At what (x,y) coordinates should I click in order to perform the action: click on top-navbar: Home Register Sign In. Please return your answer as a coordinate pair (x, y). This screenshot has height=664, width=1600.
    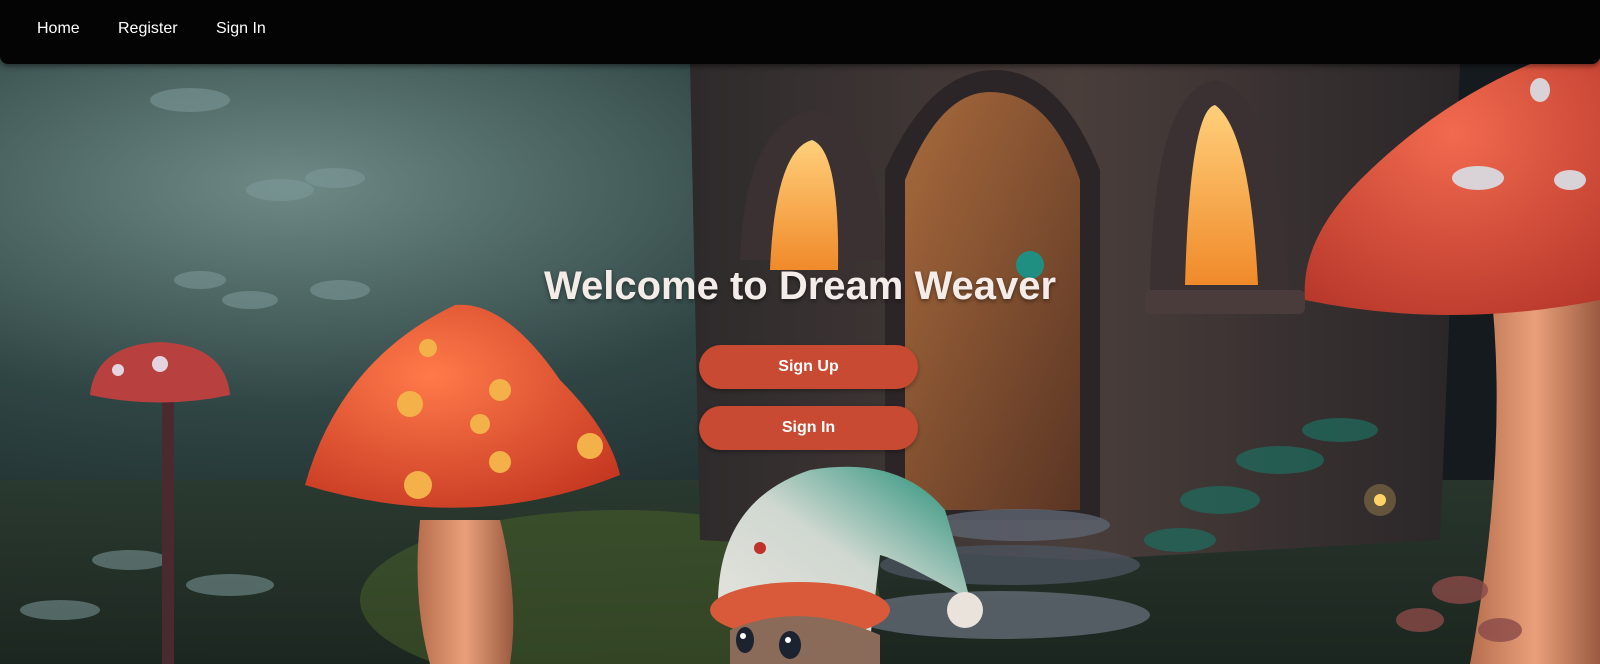
    Looking at the image, I should click on (800, 32).